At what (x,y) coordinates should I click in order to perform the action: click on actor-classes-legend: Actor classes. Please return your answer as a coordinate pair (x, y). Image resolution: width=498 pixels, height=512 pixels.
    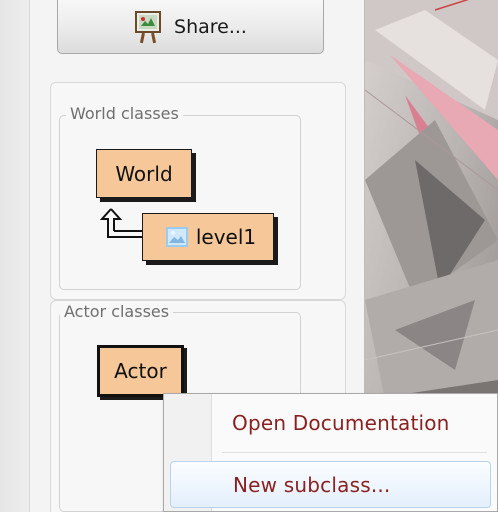
    Looking at the image, I should click on (117, 311).